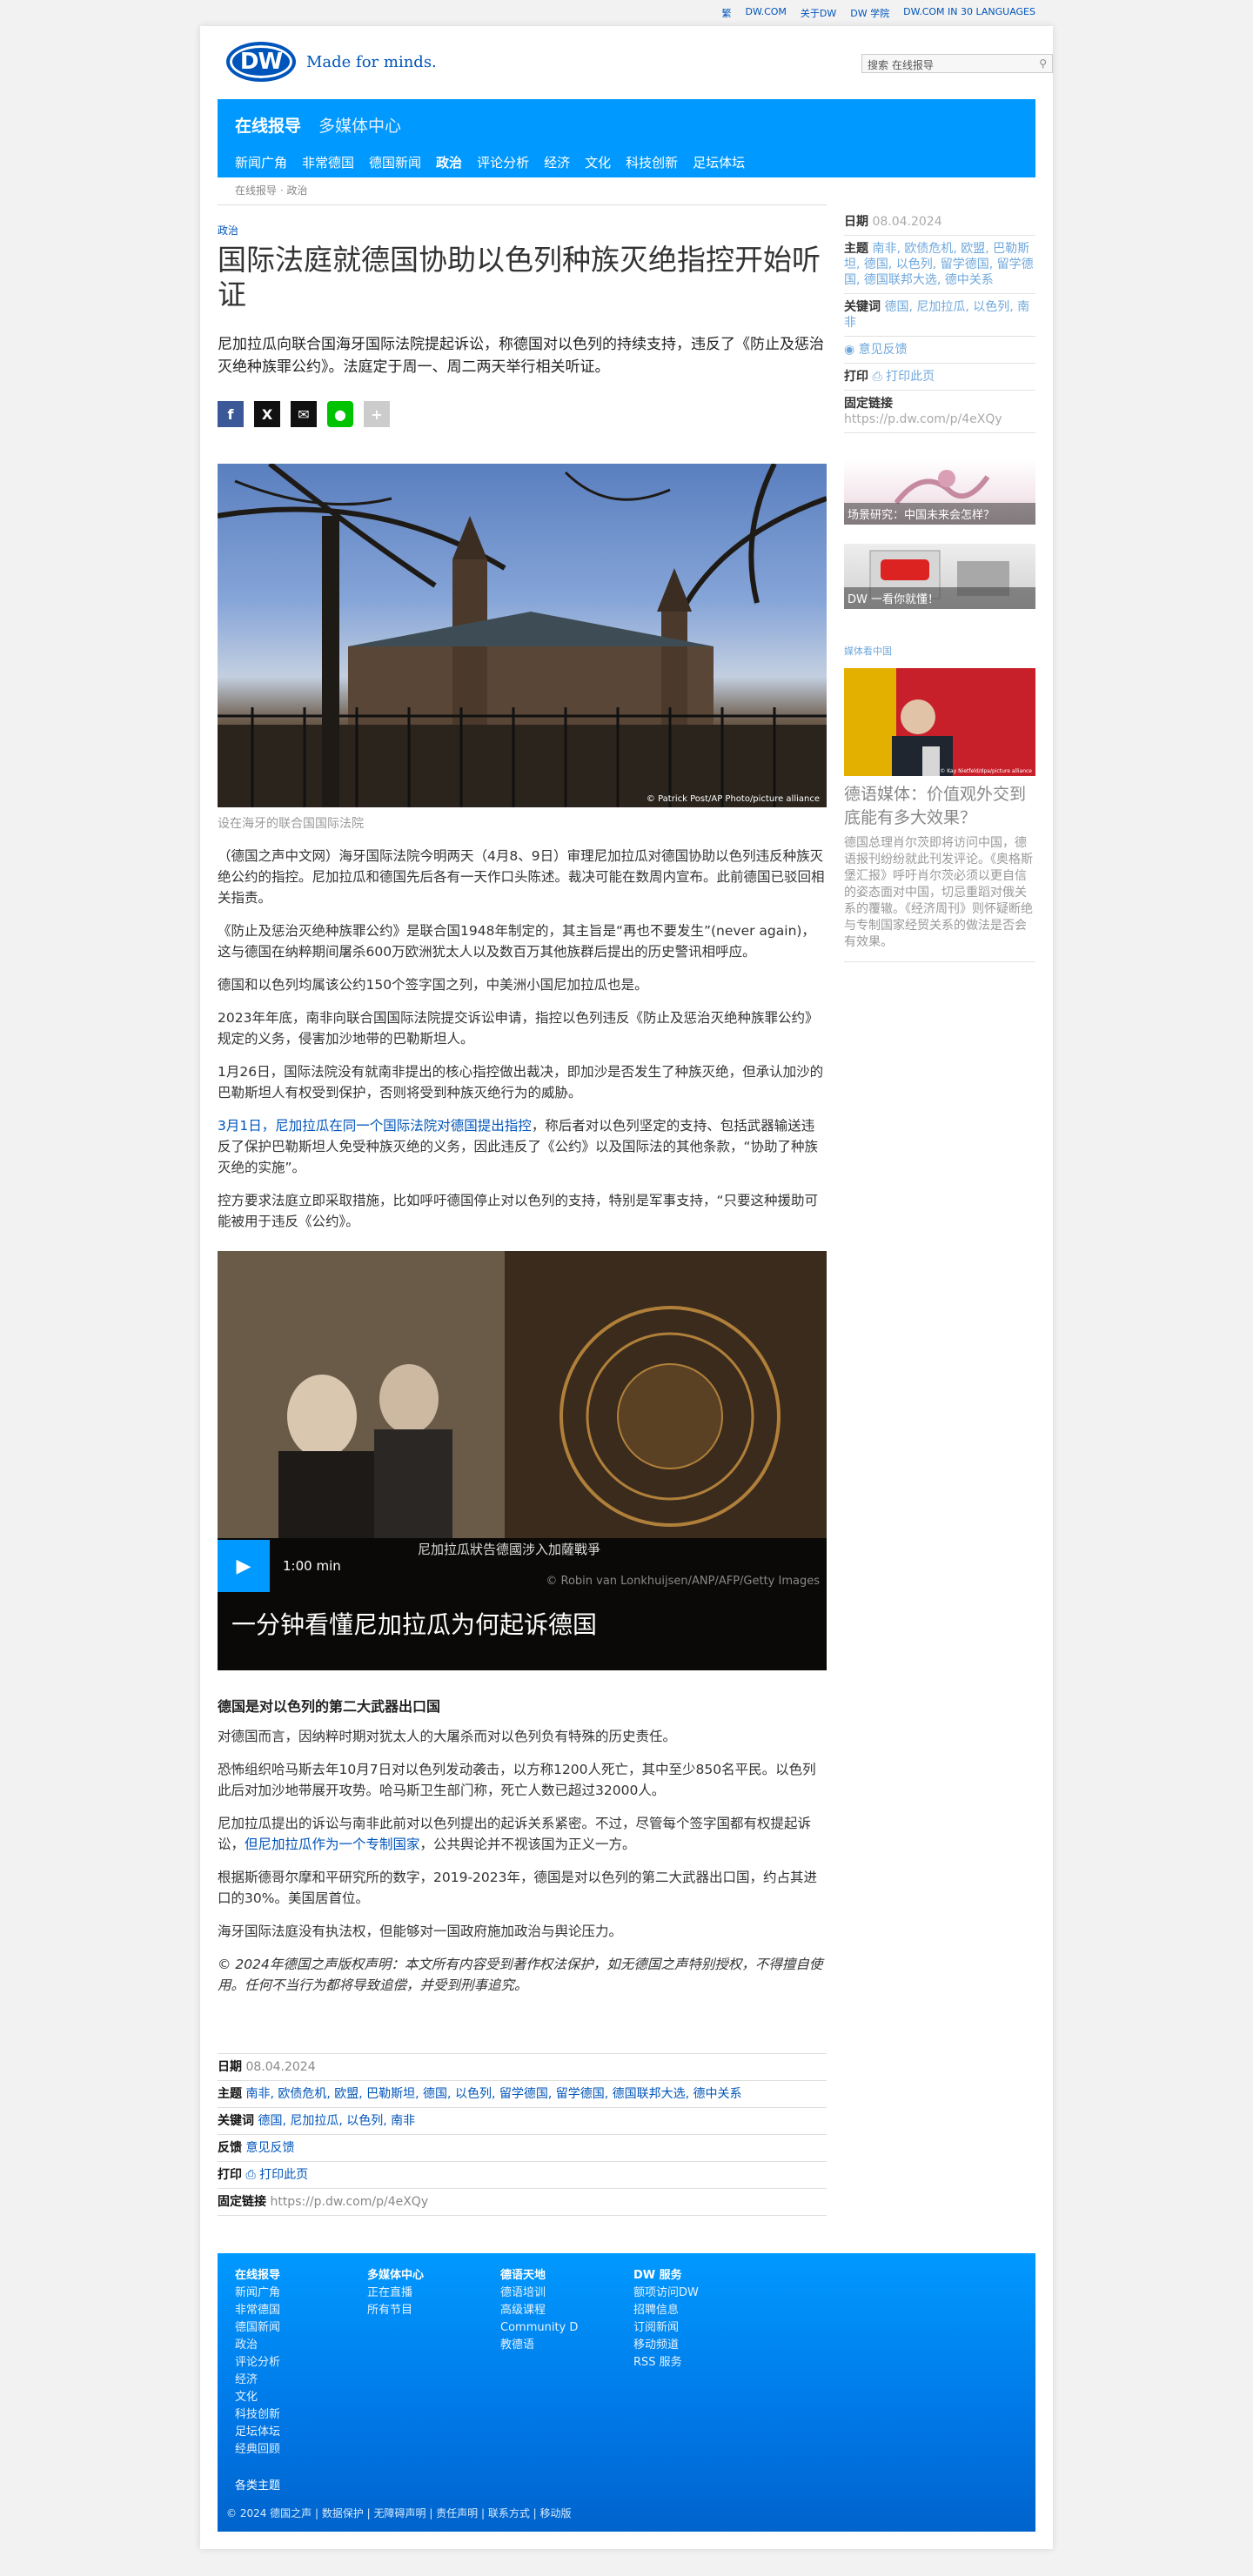  I want to click on footer-link: 政治, so click(257, 2345).